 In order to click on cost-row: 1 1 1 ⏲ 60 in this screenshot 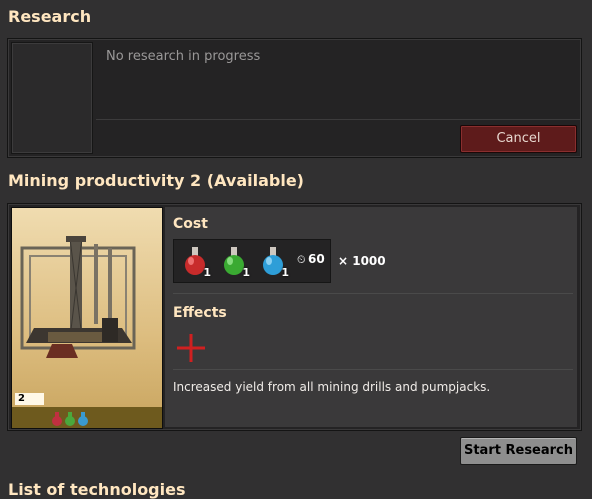, I will do `click(252, 261)`.